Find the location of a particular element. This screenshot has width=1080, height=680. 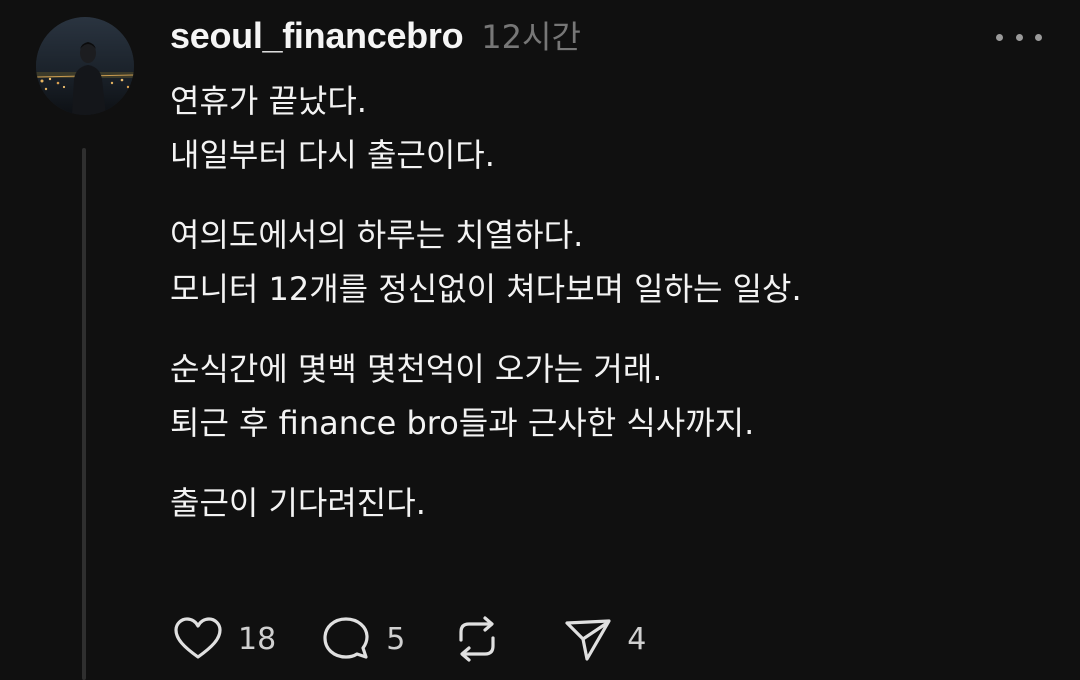

avatar is located at coordinates (85, 66).